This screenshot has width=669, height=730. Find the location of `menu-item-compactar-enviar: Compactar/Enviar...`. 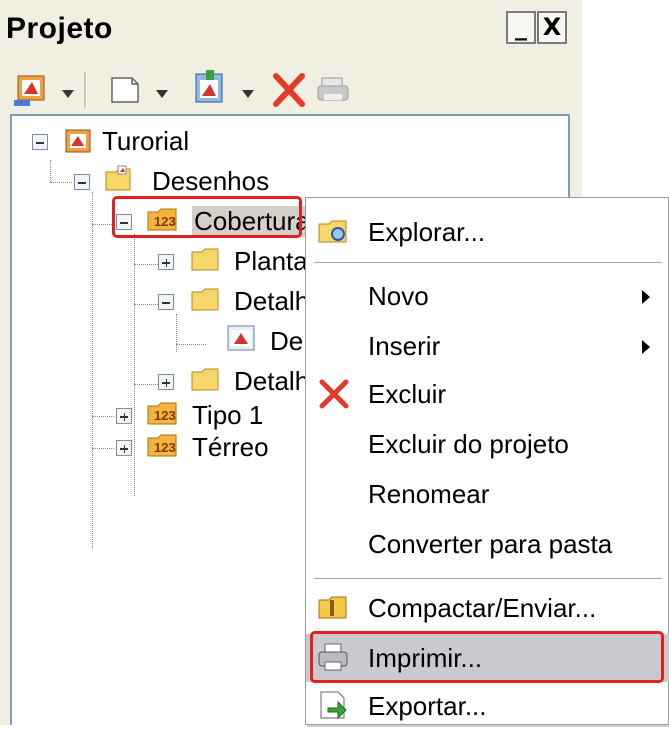

menu-item-compactar-enviar: Compactar/Enviar... is located at coordinates (487, 608).